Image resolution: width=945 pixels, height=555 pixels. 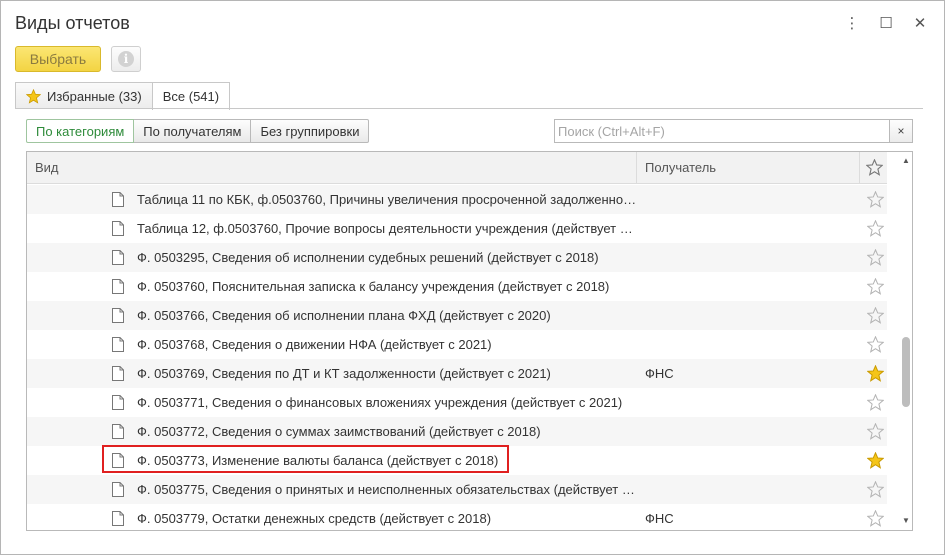 What do you see at coordinates (906, 521) in the screenshot?
I see `scroll-down-icon: ▼` at bounding box center [906, 521].